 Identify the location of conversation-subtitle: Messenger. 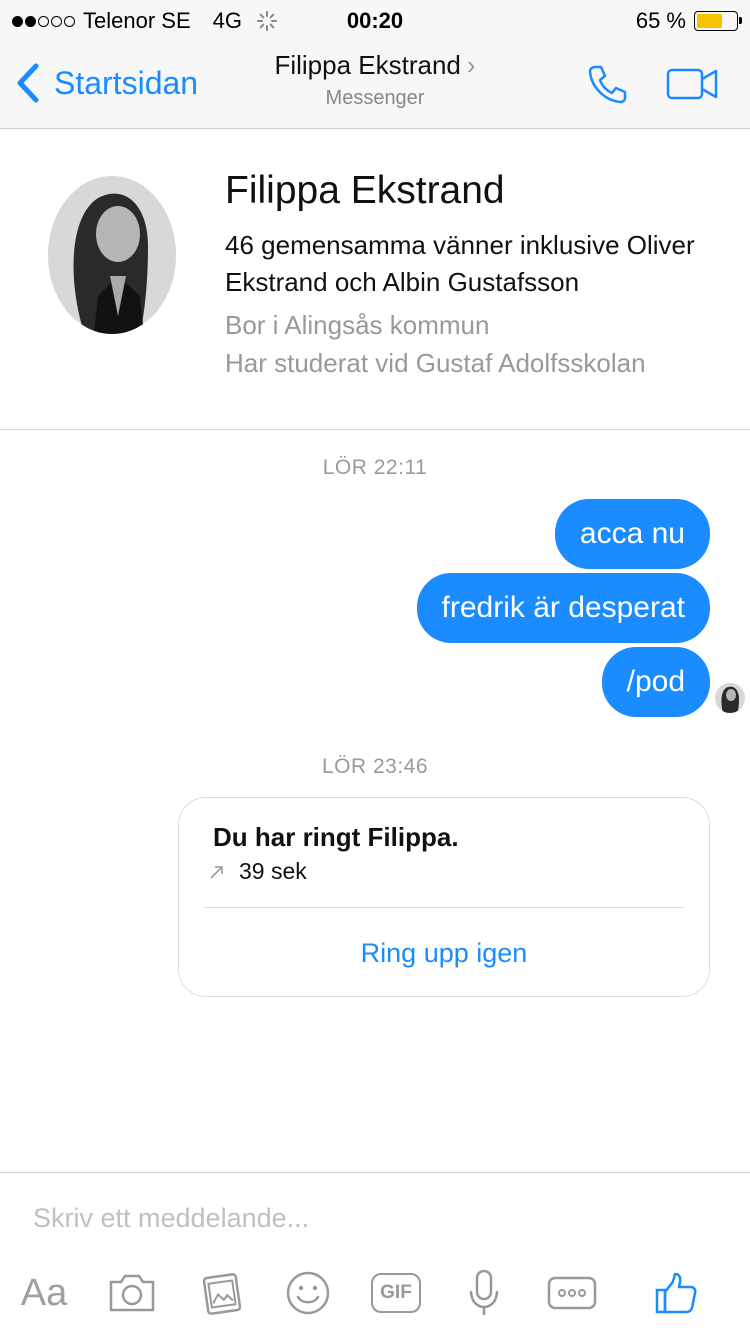
(375, 98).